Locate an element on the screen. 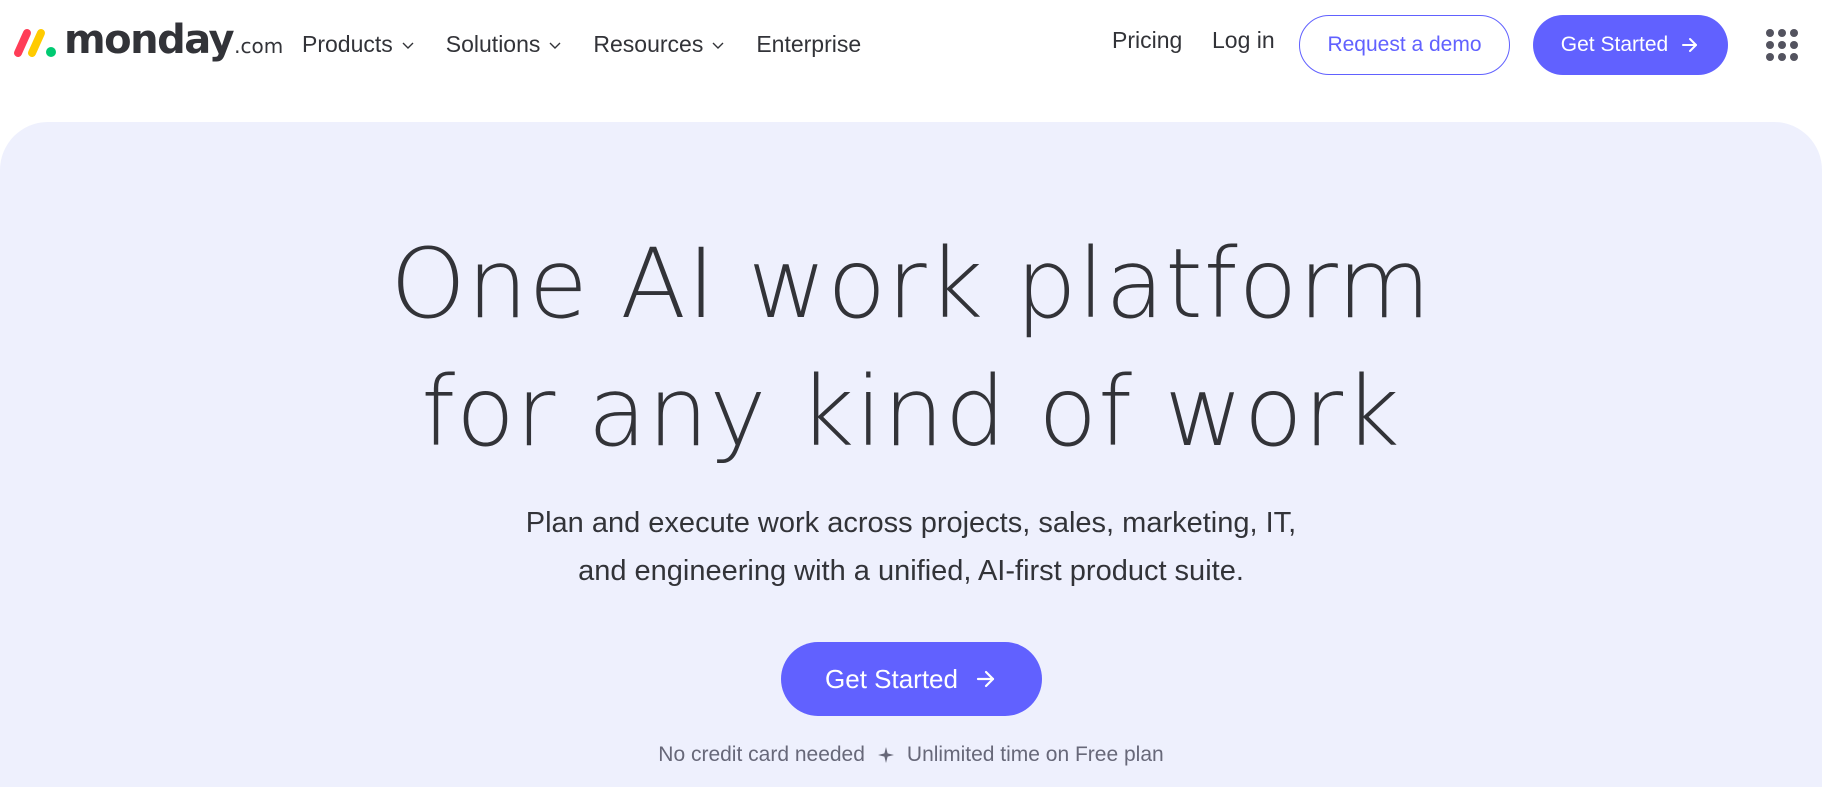 Image resolution: width=1822 pixels, height=787 pixels. main-nav: Products Solutions Resources Enterprise is located at coordinates (597, 44).